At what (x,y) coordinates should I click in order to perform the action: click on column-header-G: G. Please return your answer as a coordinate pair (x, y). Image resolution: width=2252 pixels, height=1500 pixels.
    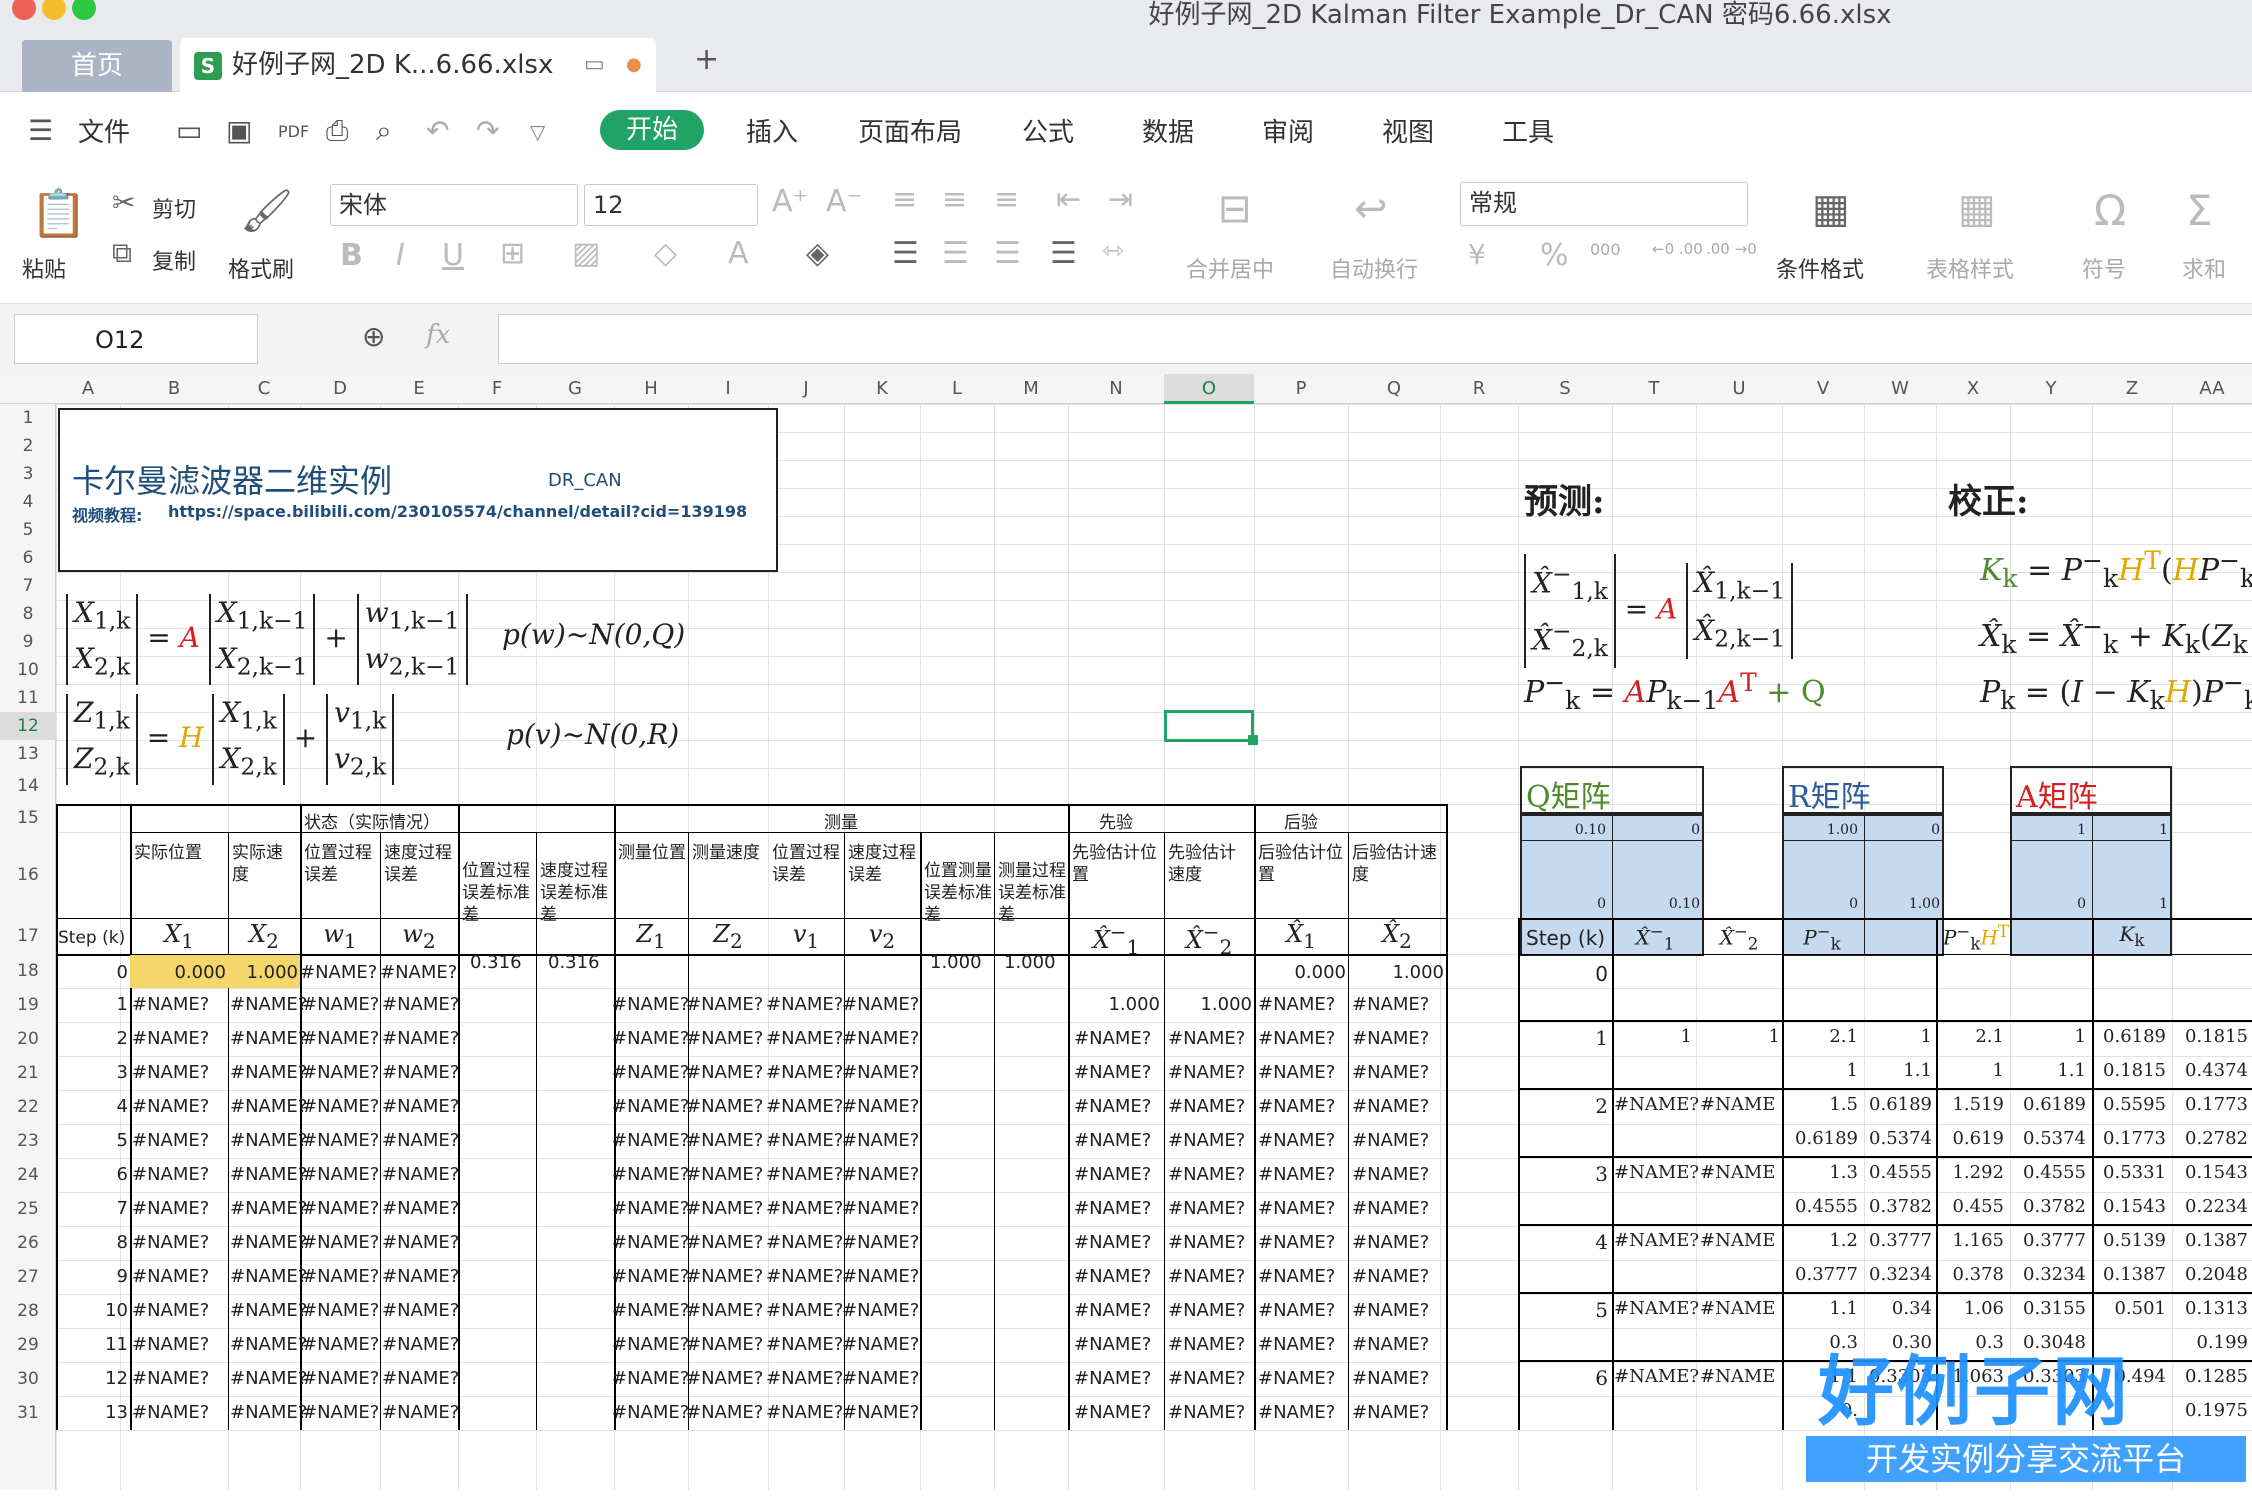
    Looking at the image, I should click on (575, 389).